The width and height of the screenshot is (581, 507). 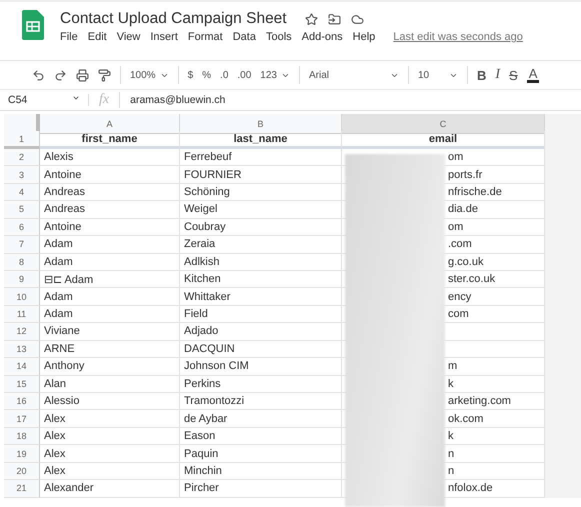 What do you see at coordinates (205, 37) in the screenshot?
I see `menu-item: Format` at bounding box center [205, 37].